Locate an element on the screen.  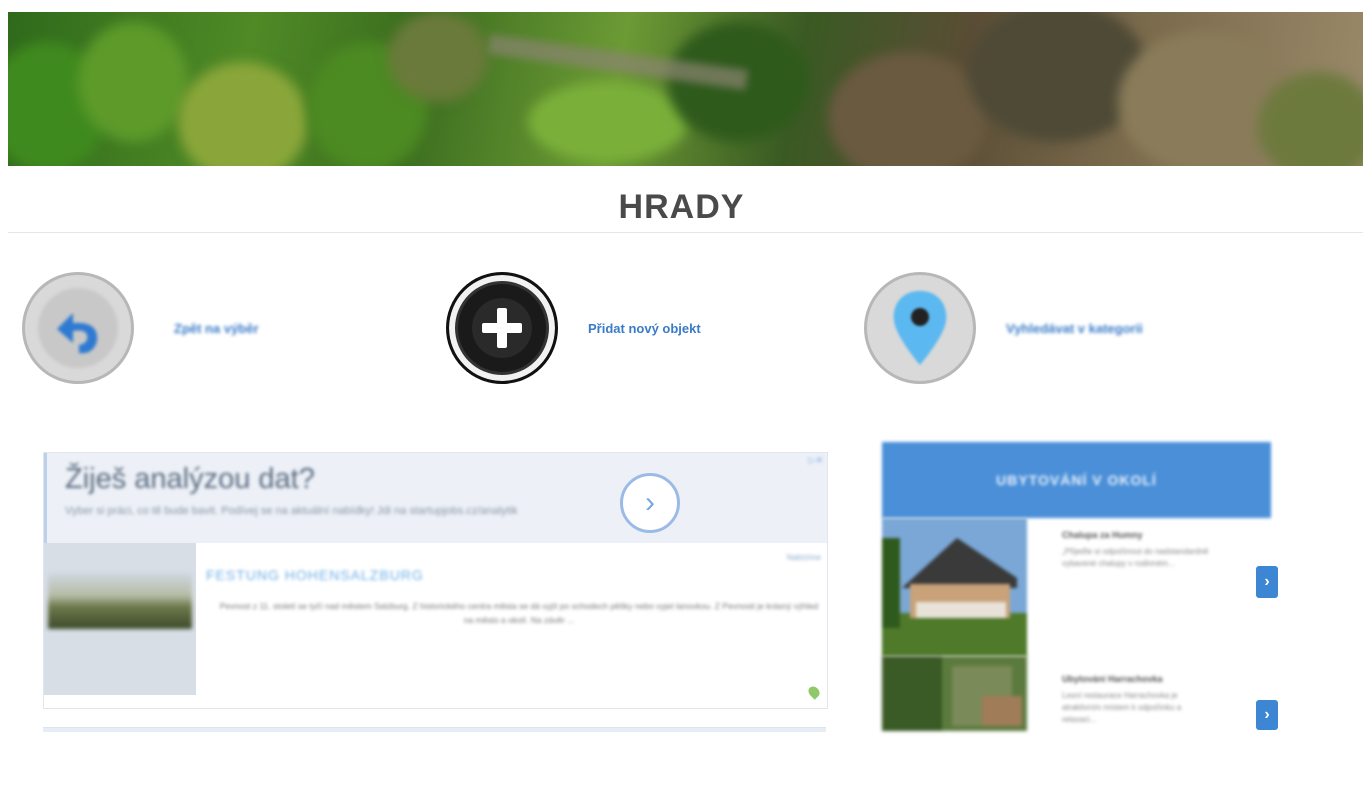
accommodation-name: Ubytování Harrachovka is located at coordinates (1112, 679).